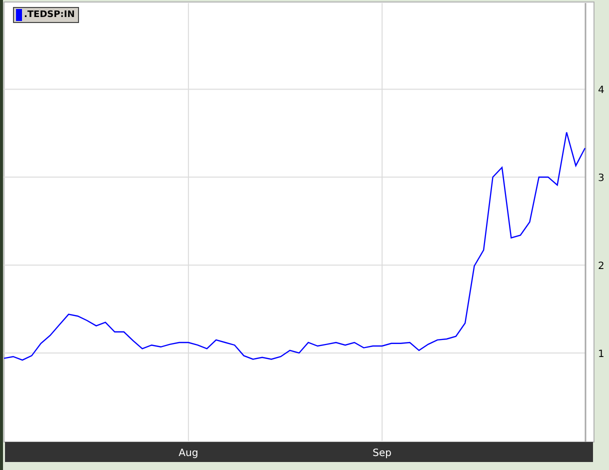 Image resolution: width=609 pixels, height=470 pixels. Describe the element at coordinates (601, 266) in the screenshot. I see `y-axis-label: 2` at that location.